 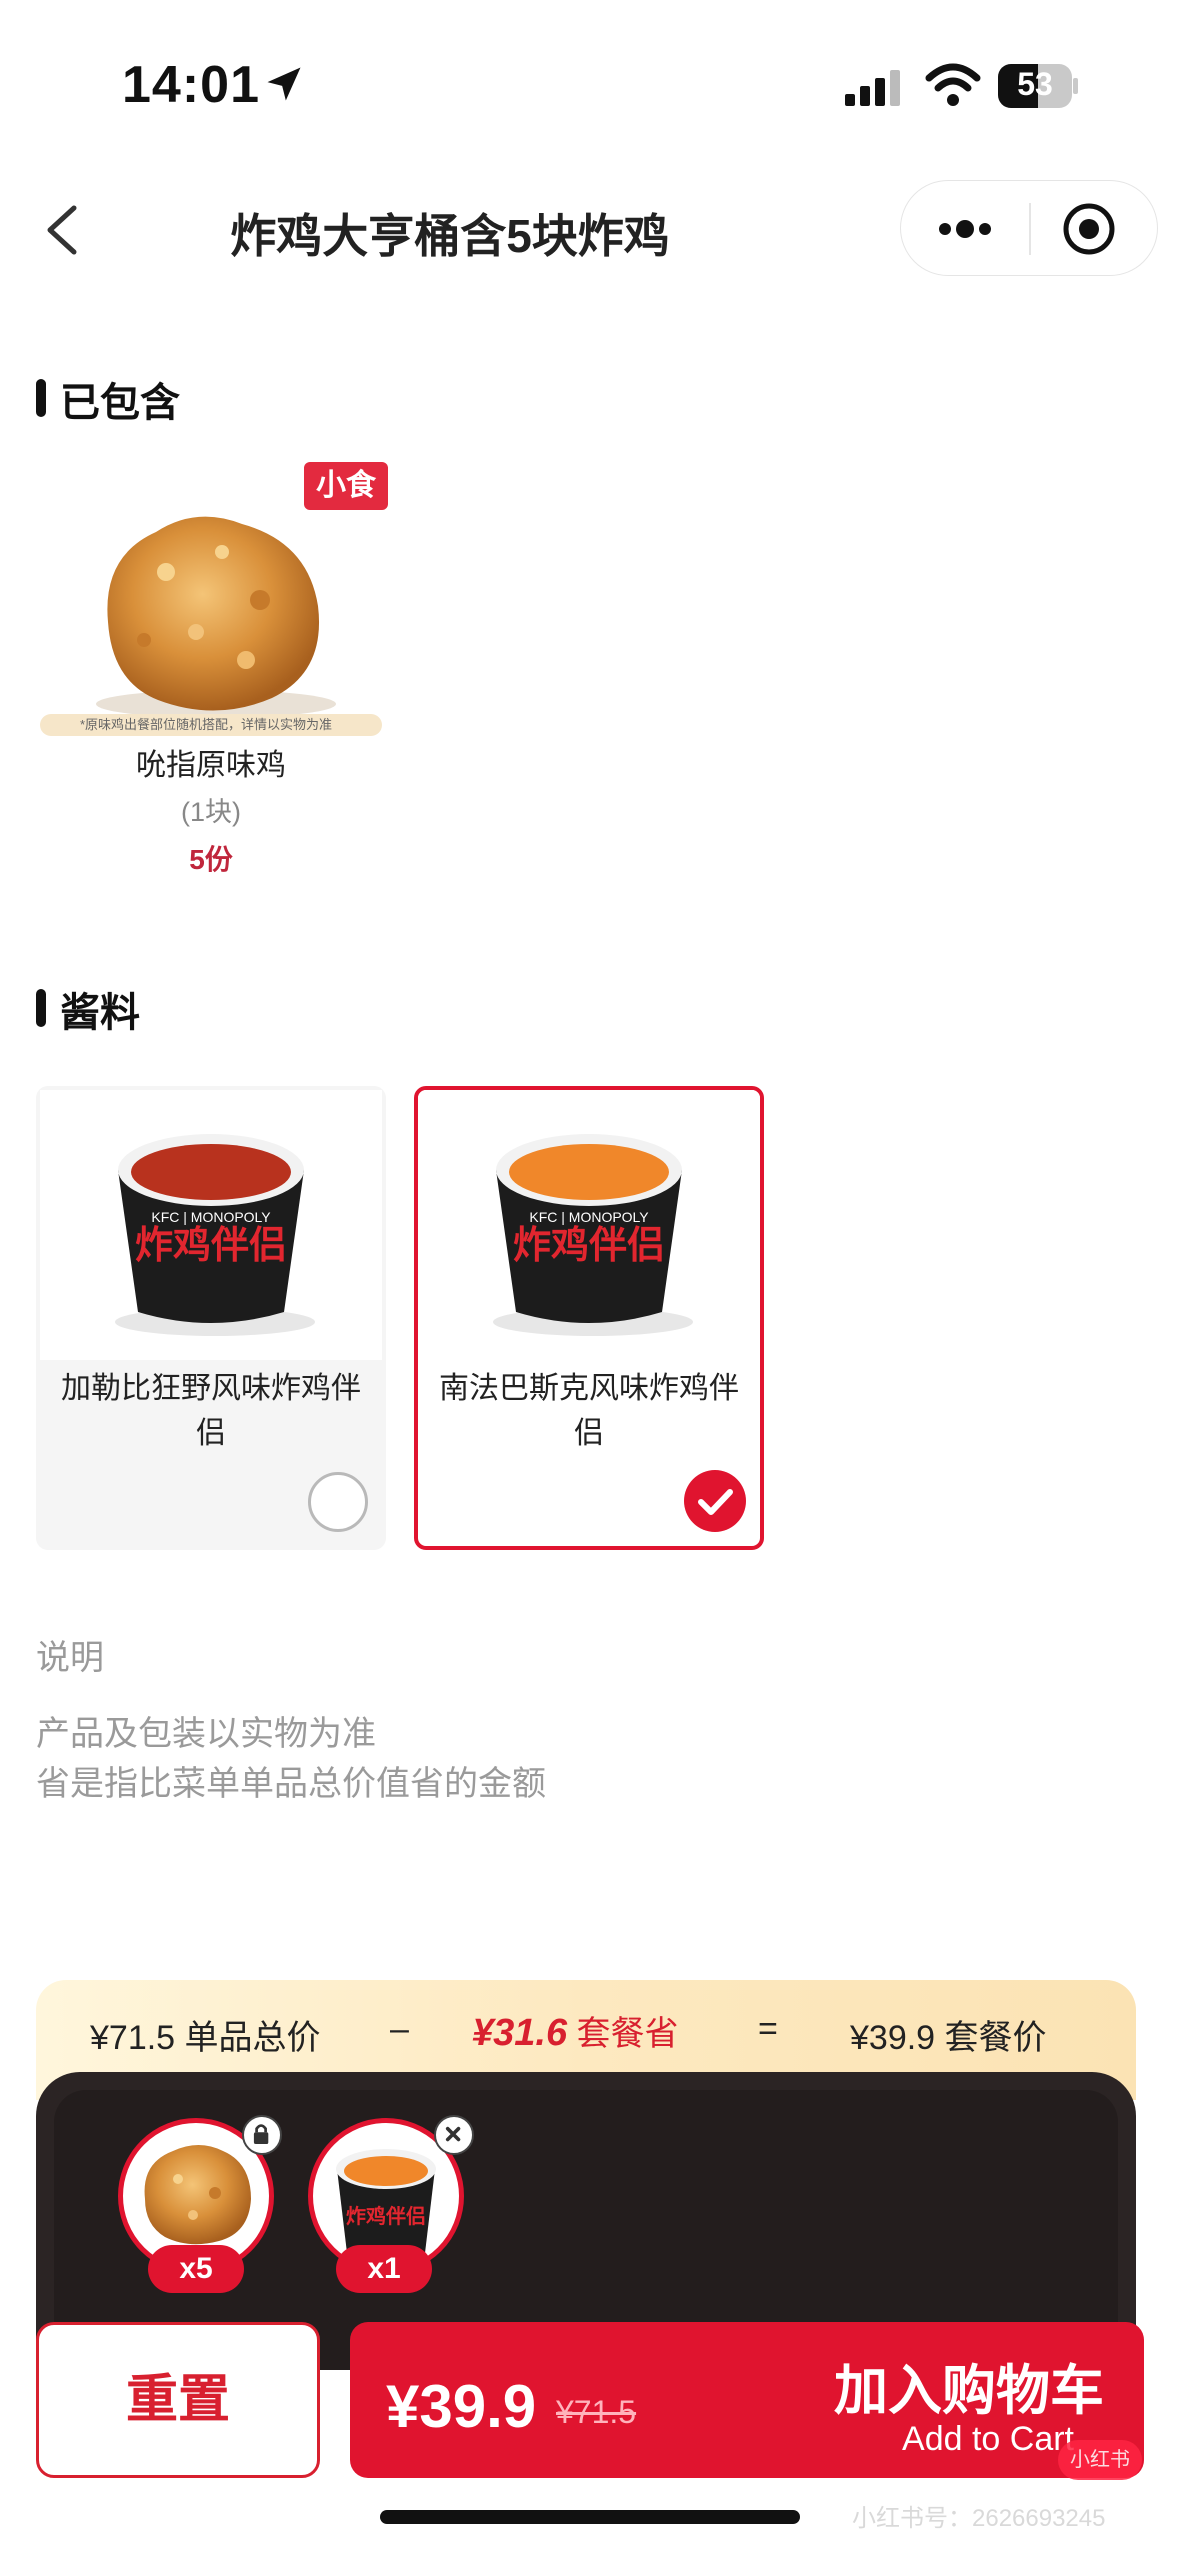 What do you see at coordinates (969, 2391) in the screenshot?
I see `add-to-cart-label-cn: 加入购物车` at bounding box center [969, 2391].